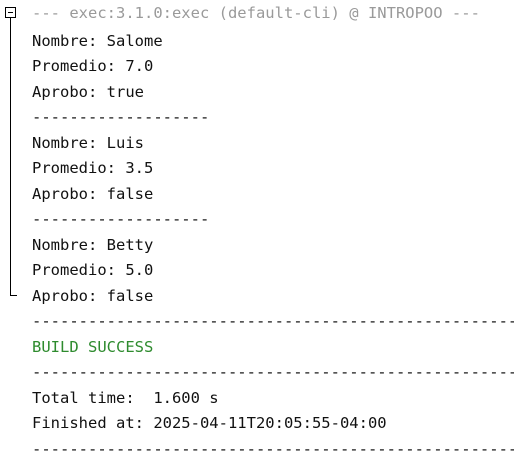  I want to click on fold-collapse-icon, so click(10, 12).